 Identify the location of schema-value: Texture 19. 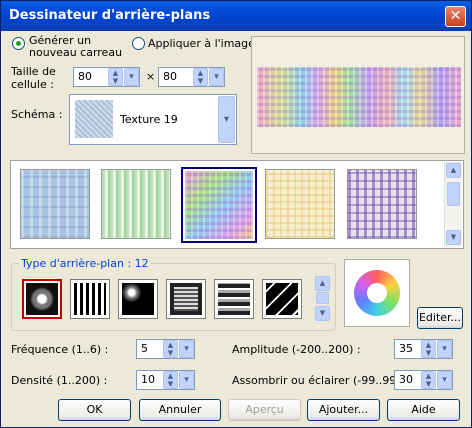
(149, 119).